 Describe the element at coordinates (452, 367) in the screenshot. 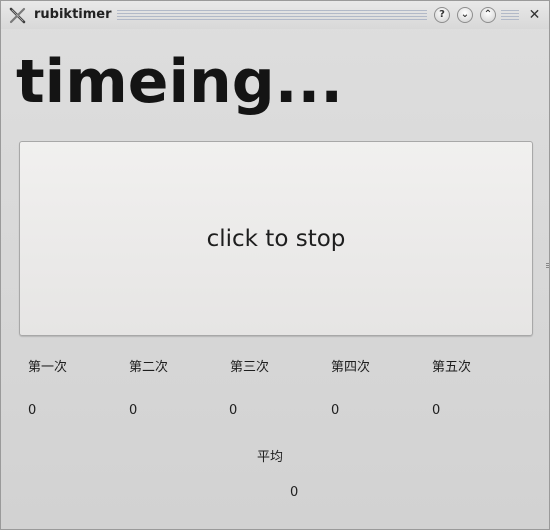

I see `trial-5-label: 第五次` at that location.